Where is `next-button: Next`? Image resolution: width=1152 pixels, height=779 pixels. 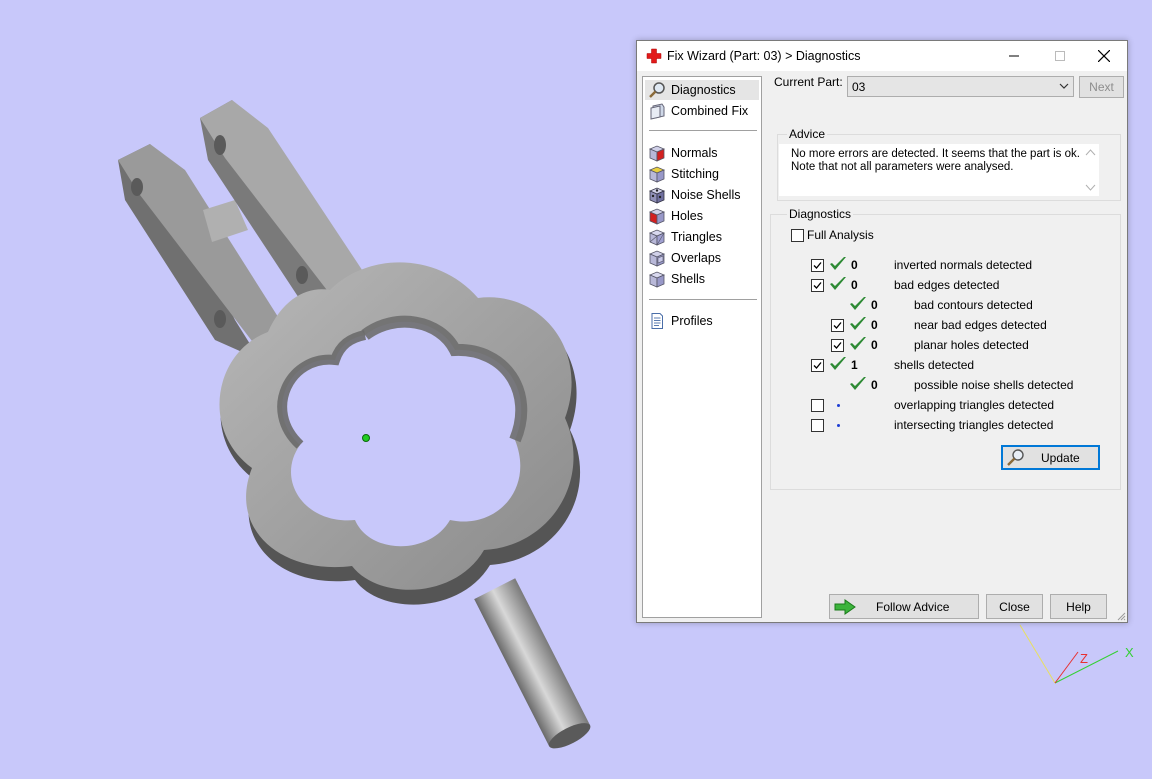
next-button: Next is located at coordinates (1101, 87).